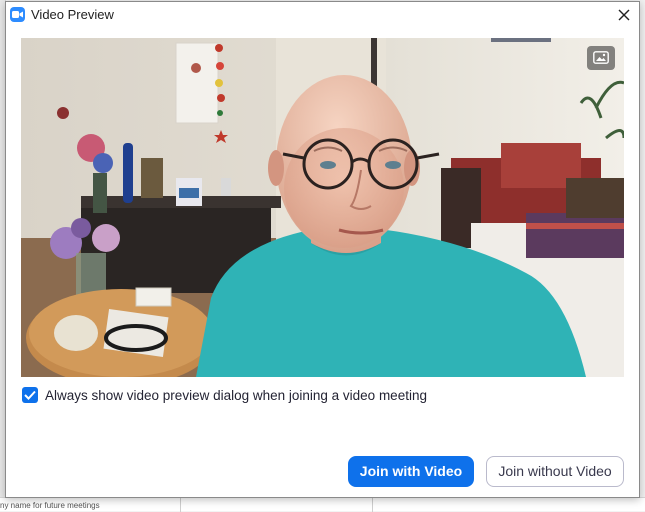  I want to click on zoom-camera-icon, so click(17, 14).